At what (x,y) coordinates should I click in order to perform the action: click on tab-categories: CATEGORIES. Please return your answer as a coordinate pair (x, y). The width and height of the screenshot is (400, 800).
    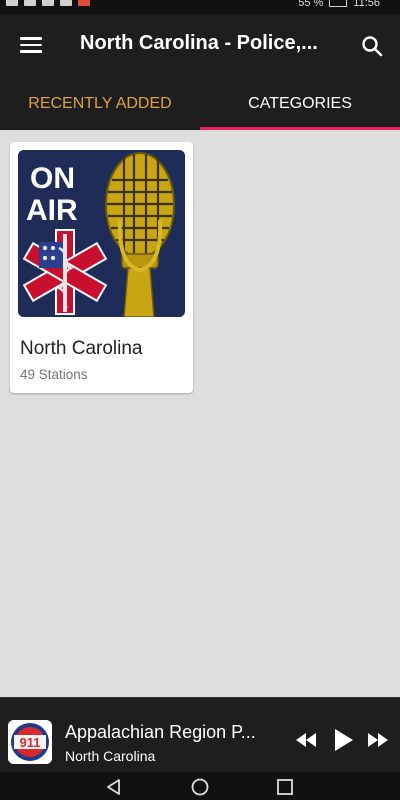
    Looking at the image, I should click on (300, 105).